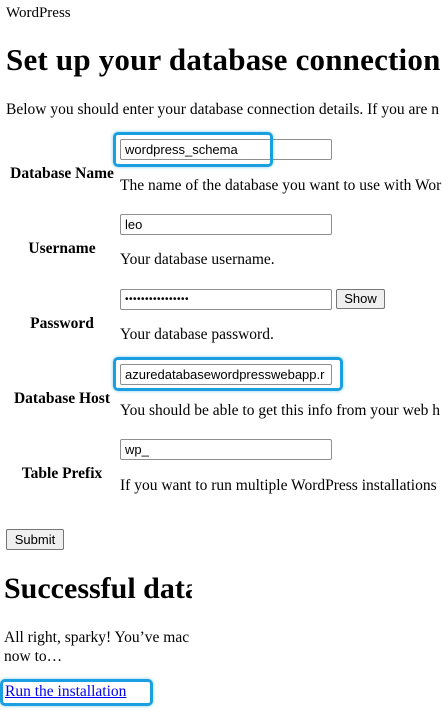  I want to click on prefix-input: wp_, so click(226, 449).